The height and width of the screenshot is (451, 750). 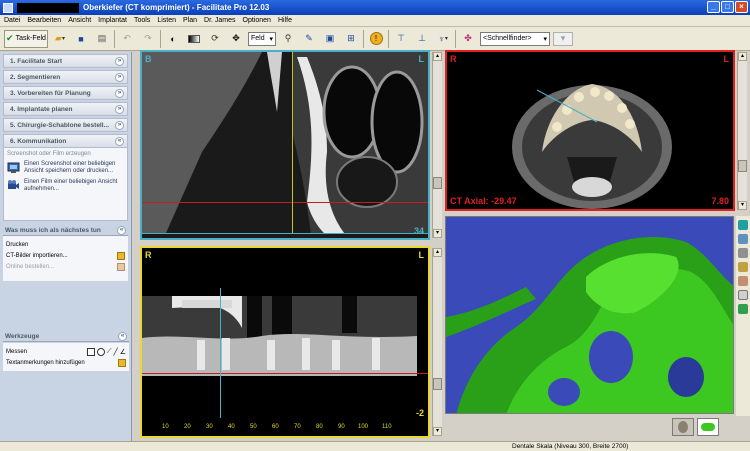 I want to click on menu-tools: Tools, so click(x=142, y=20).